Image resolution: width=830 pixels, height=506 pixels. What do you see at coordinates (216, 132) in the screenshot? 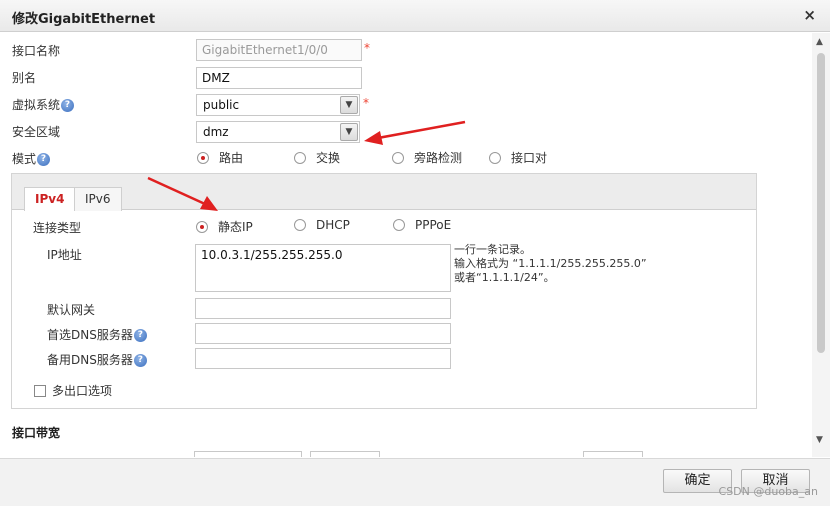
I see `security-zone-value: dmz` at bounding box center [216, 132].